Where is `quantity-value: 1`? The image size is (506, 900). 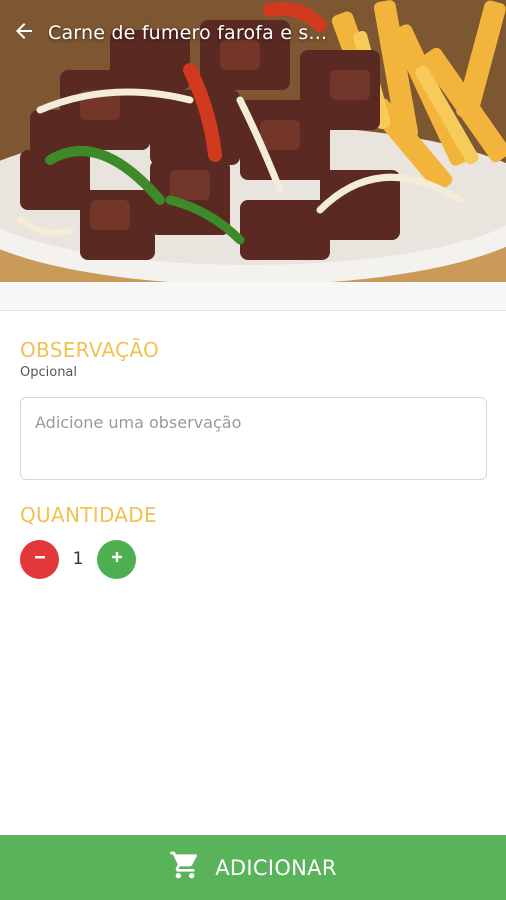
quantity-value: 1 is located at coordinates (78, 559).